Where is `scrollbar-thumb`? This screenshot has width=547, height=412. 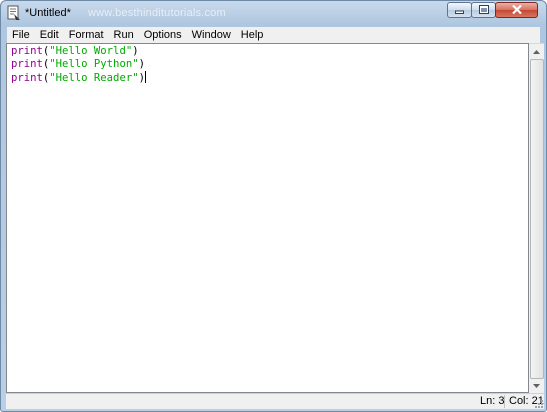
scrollbar-thumb is located at coordinates (537, 219).